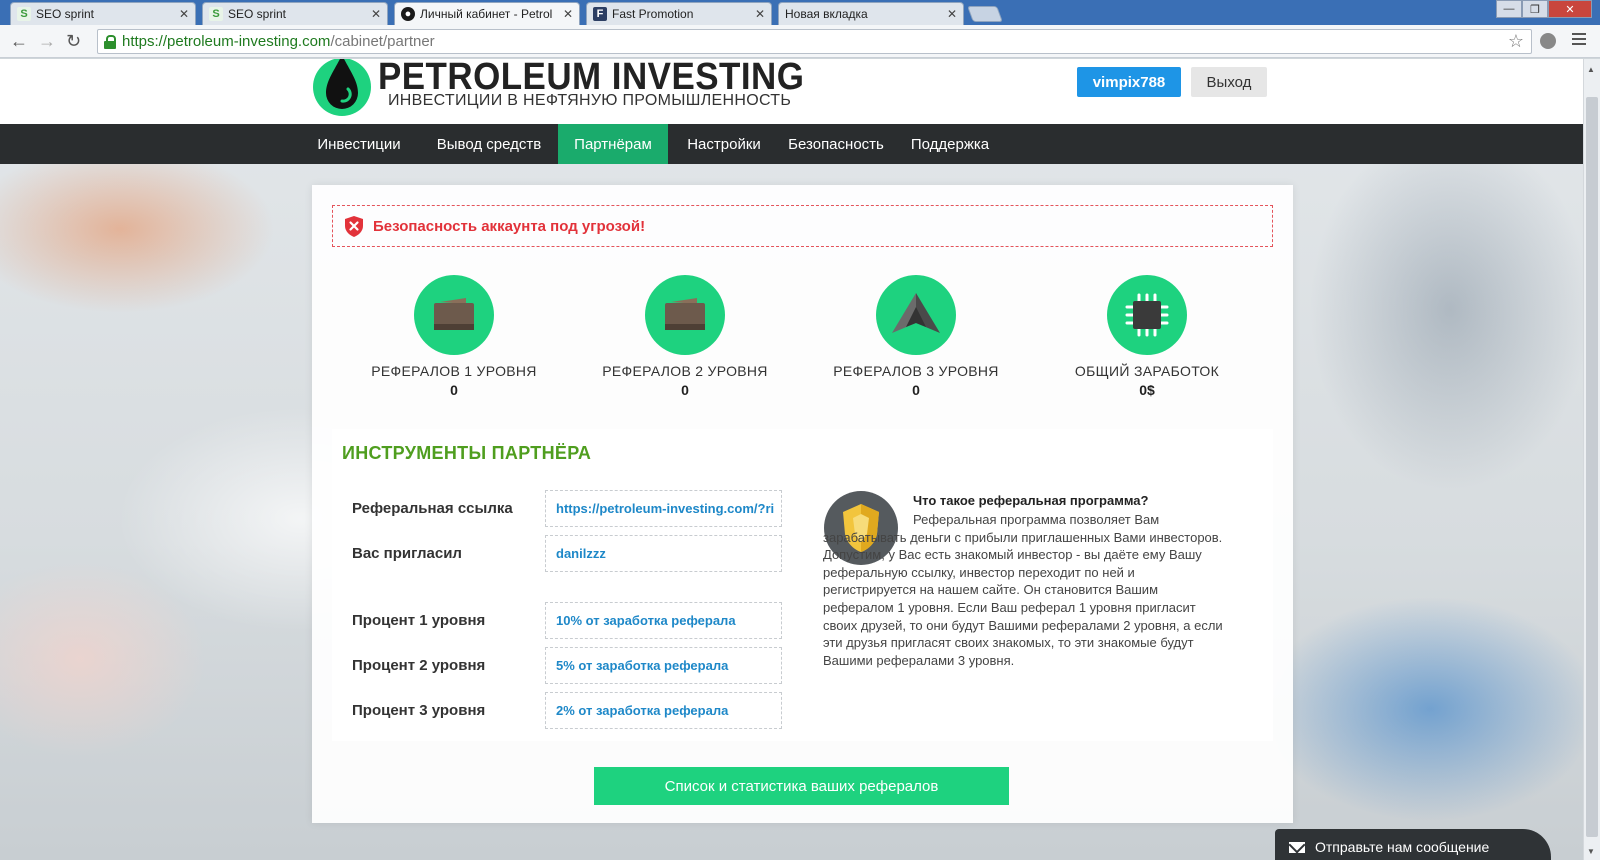  I want to click on maximize-icon: ❐, so click(1535, 9).